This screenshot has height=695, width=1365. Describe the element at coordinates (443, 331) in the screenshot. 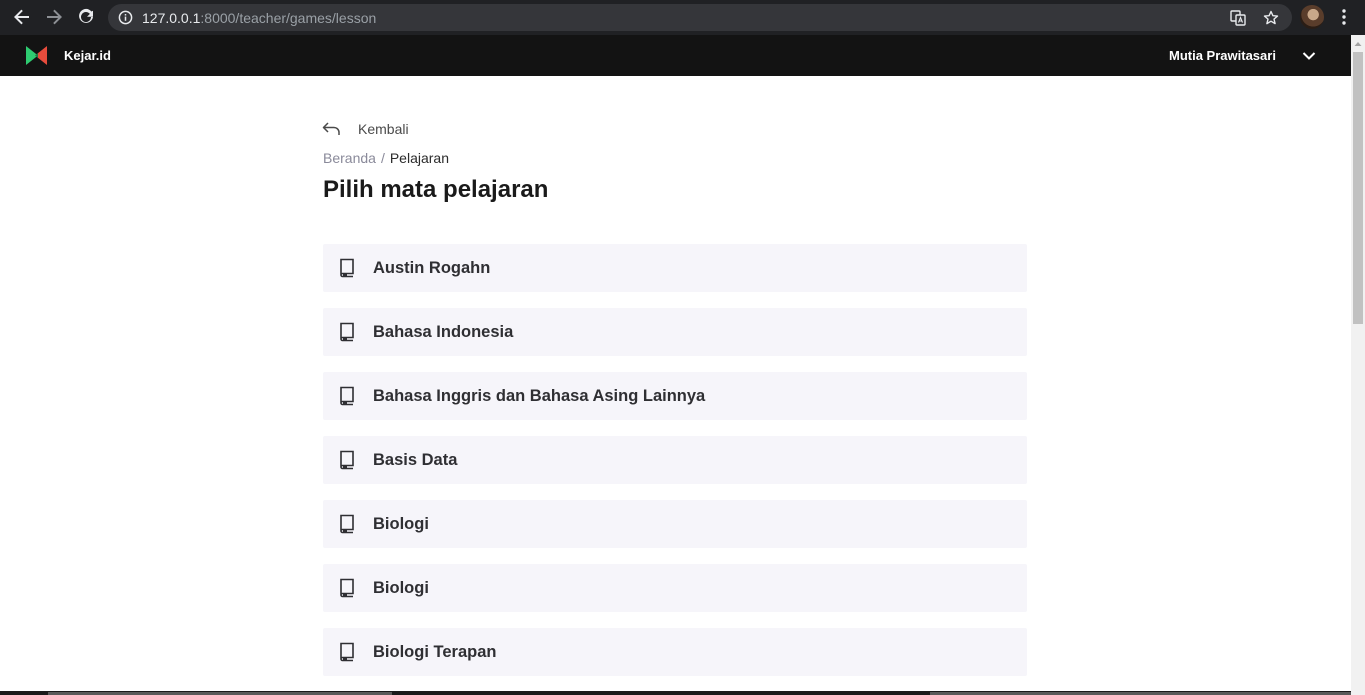

I see `lesson-label: Bahasa Indonesia` at that location.